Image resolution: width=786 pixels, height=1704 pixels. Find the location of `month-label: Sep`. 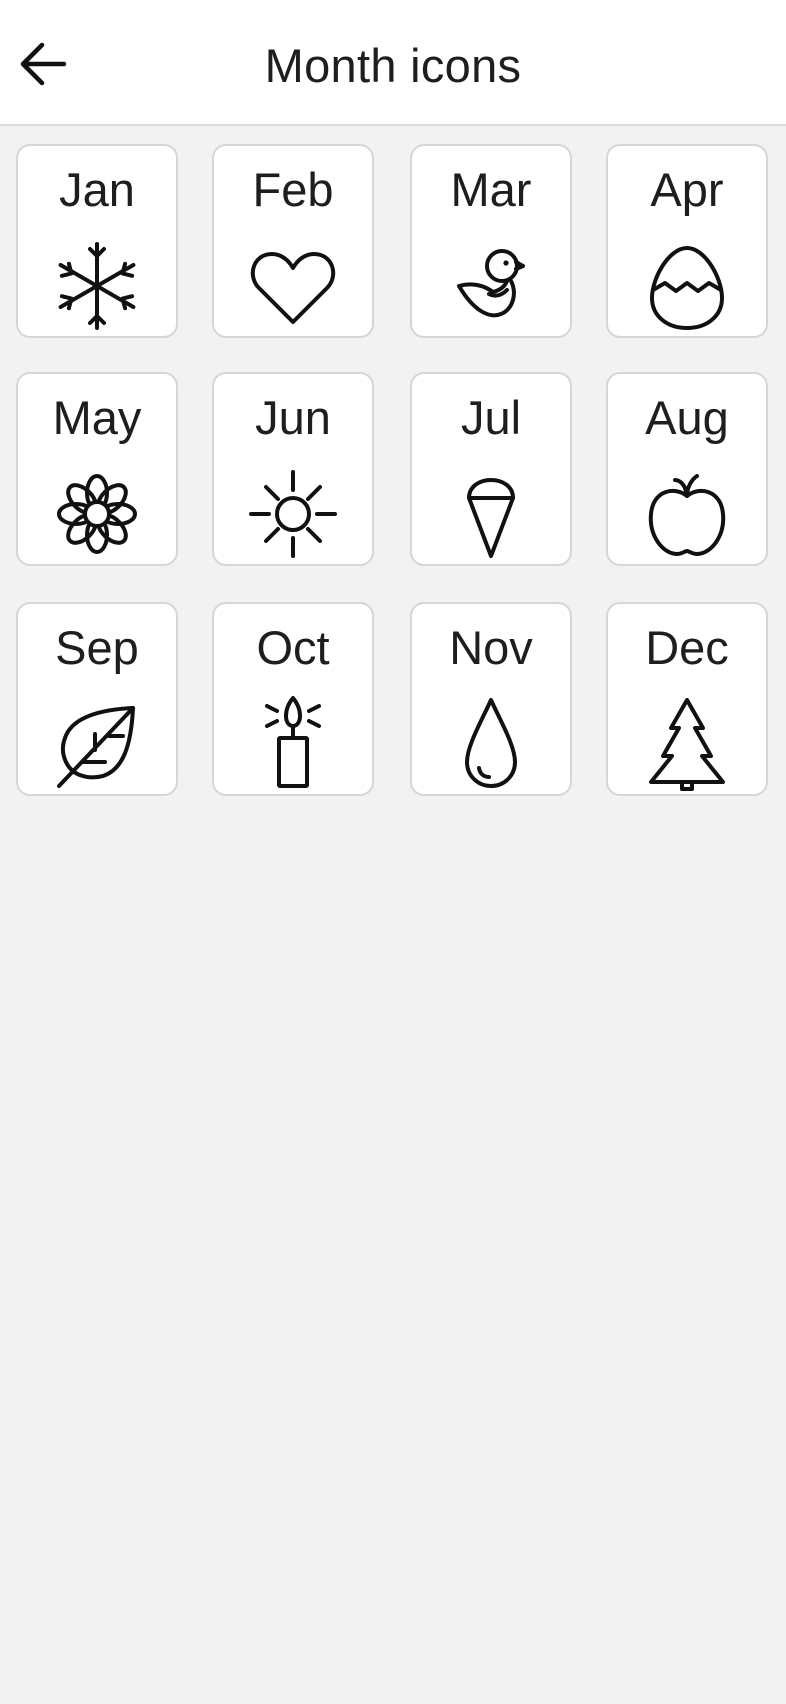

month-label: Sep is located at coordinates (97, 647).